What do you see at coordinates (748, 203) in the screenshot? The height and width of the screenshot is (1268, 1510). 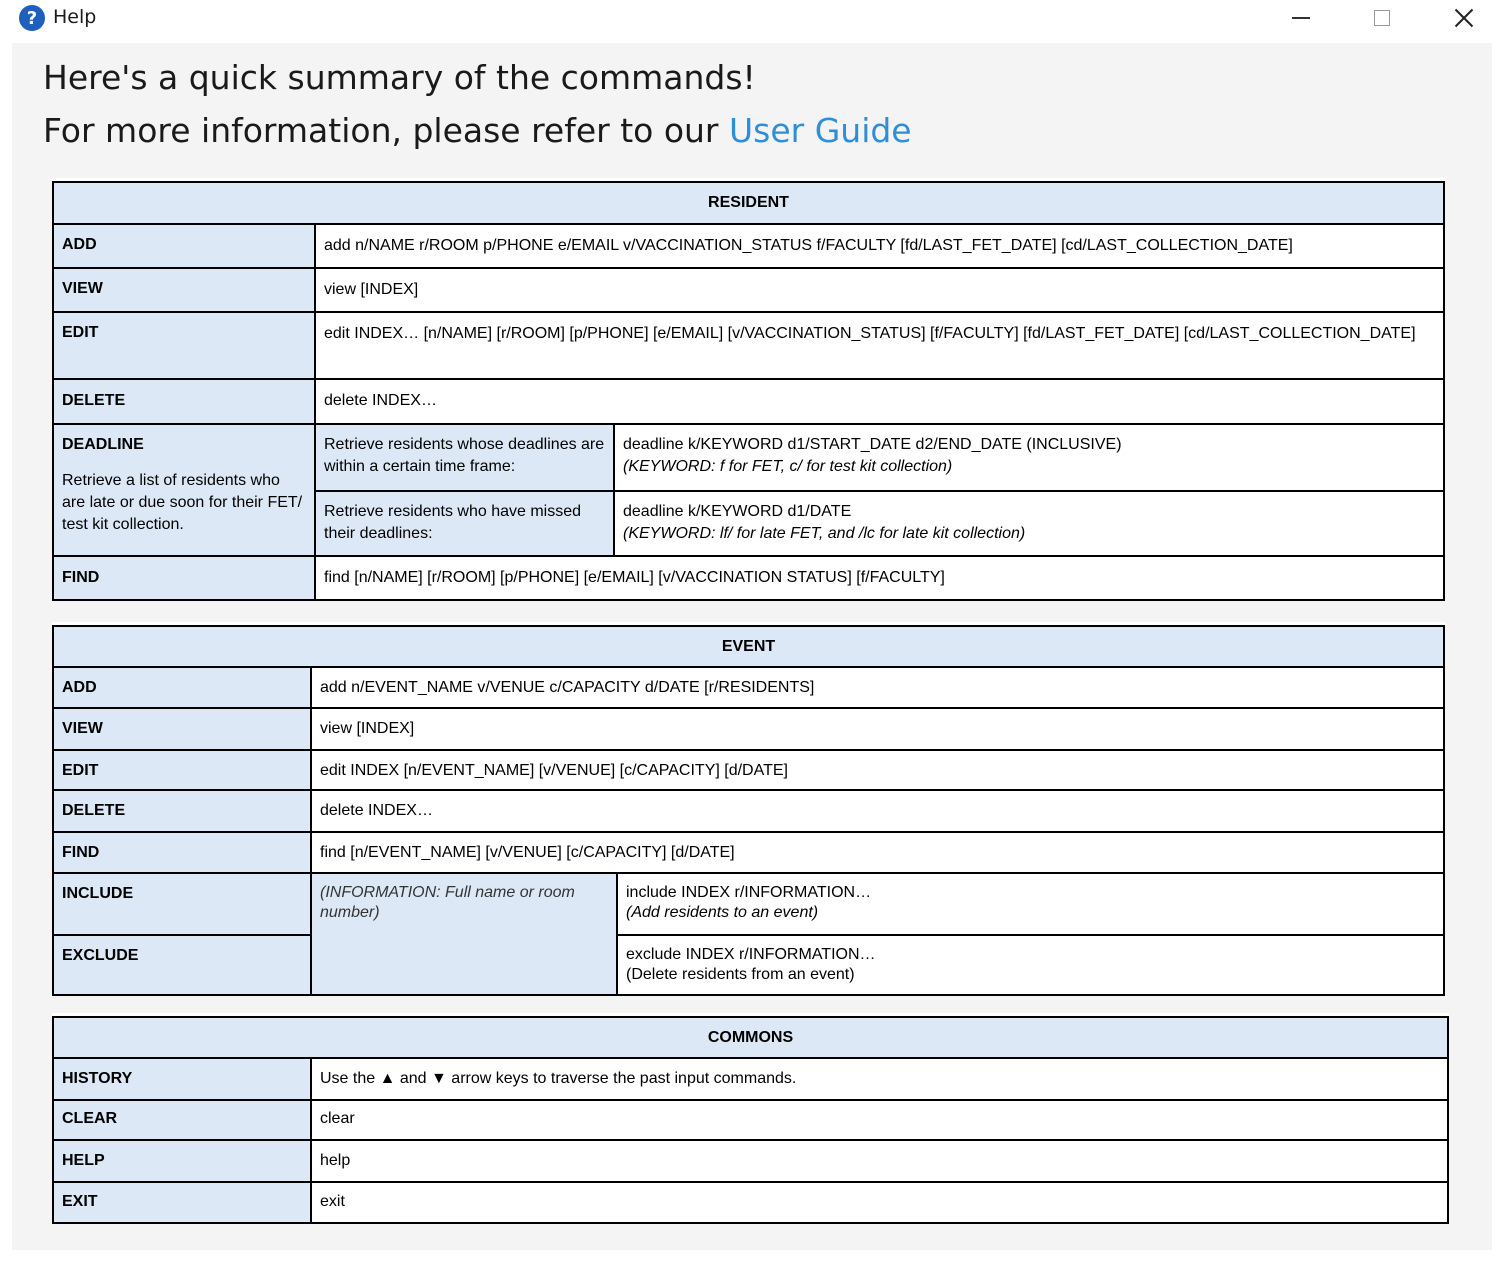 I see `resident-header: RESIDENT` at bounding box center [748, 203].